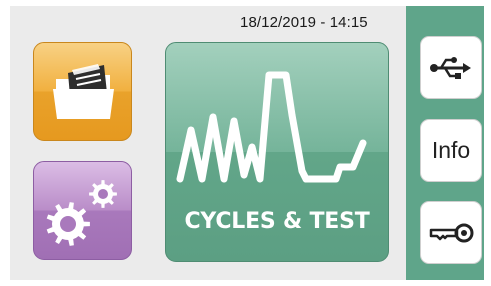 This screenshot has height=286, width=491. I want to click on settings-button, so click(82, 210).